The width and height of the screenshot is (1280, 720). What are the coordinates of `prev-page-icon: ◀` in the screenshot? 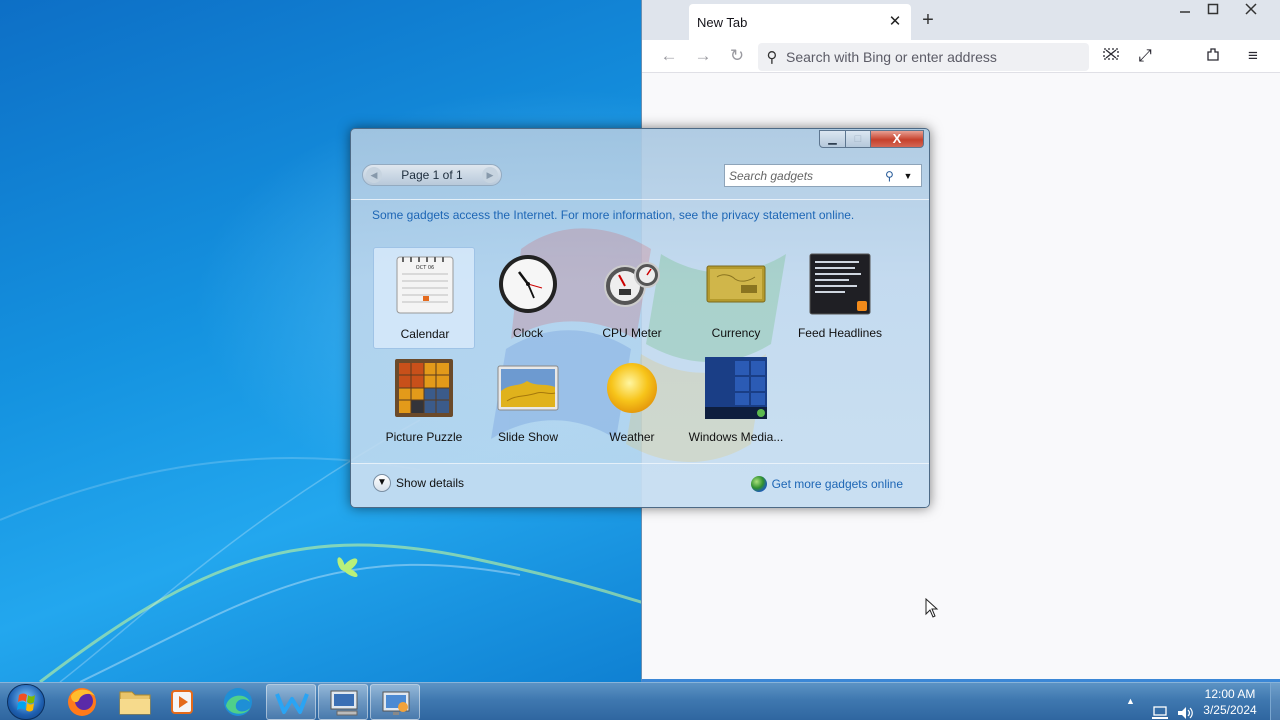 It's located at (374, 175).